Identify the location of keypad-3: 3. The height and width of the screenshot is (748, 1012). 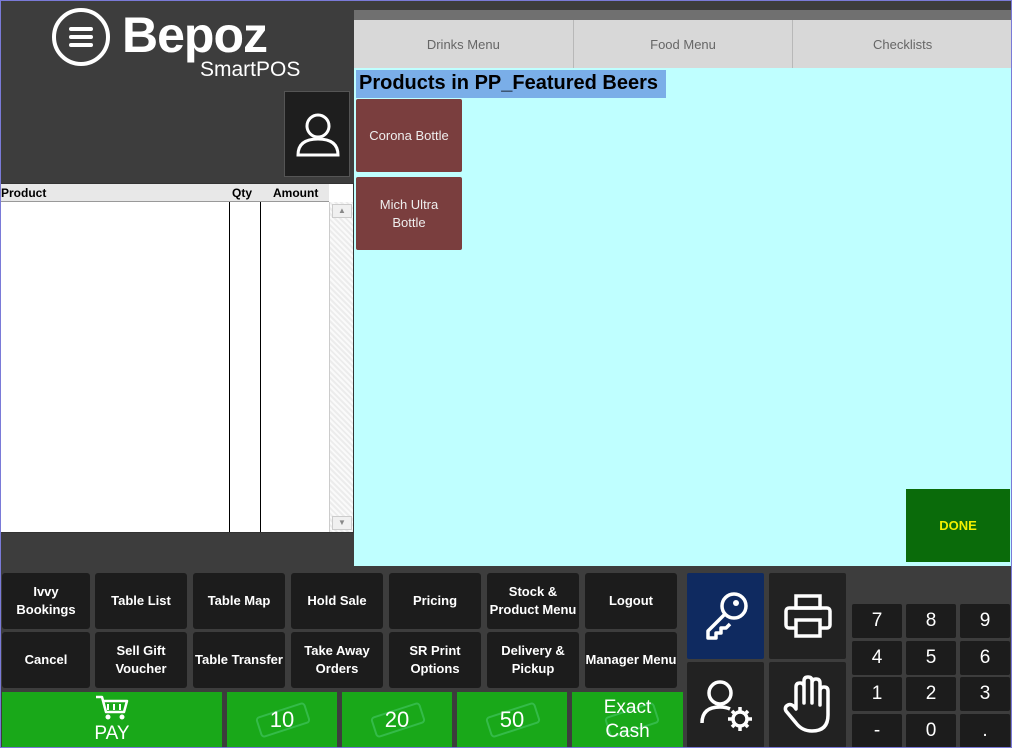
(985, 694).